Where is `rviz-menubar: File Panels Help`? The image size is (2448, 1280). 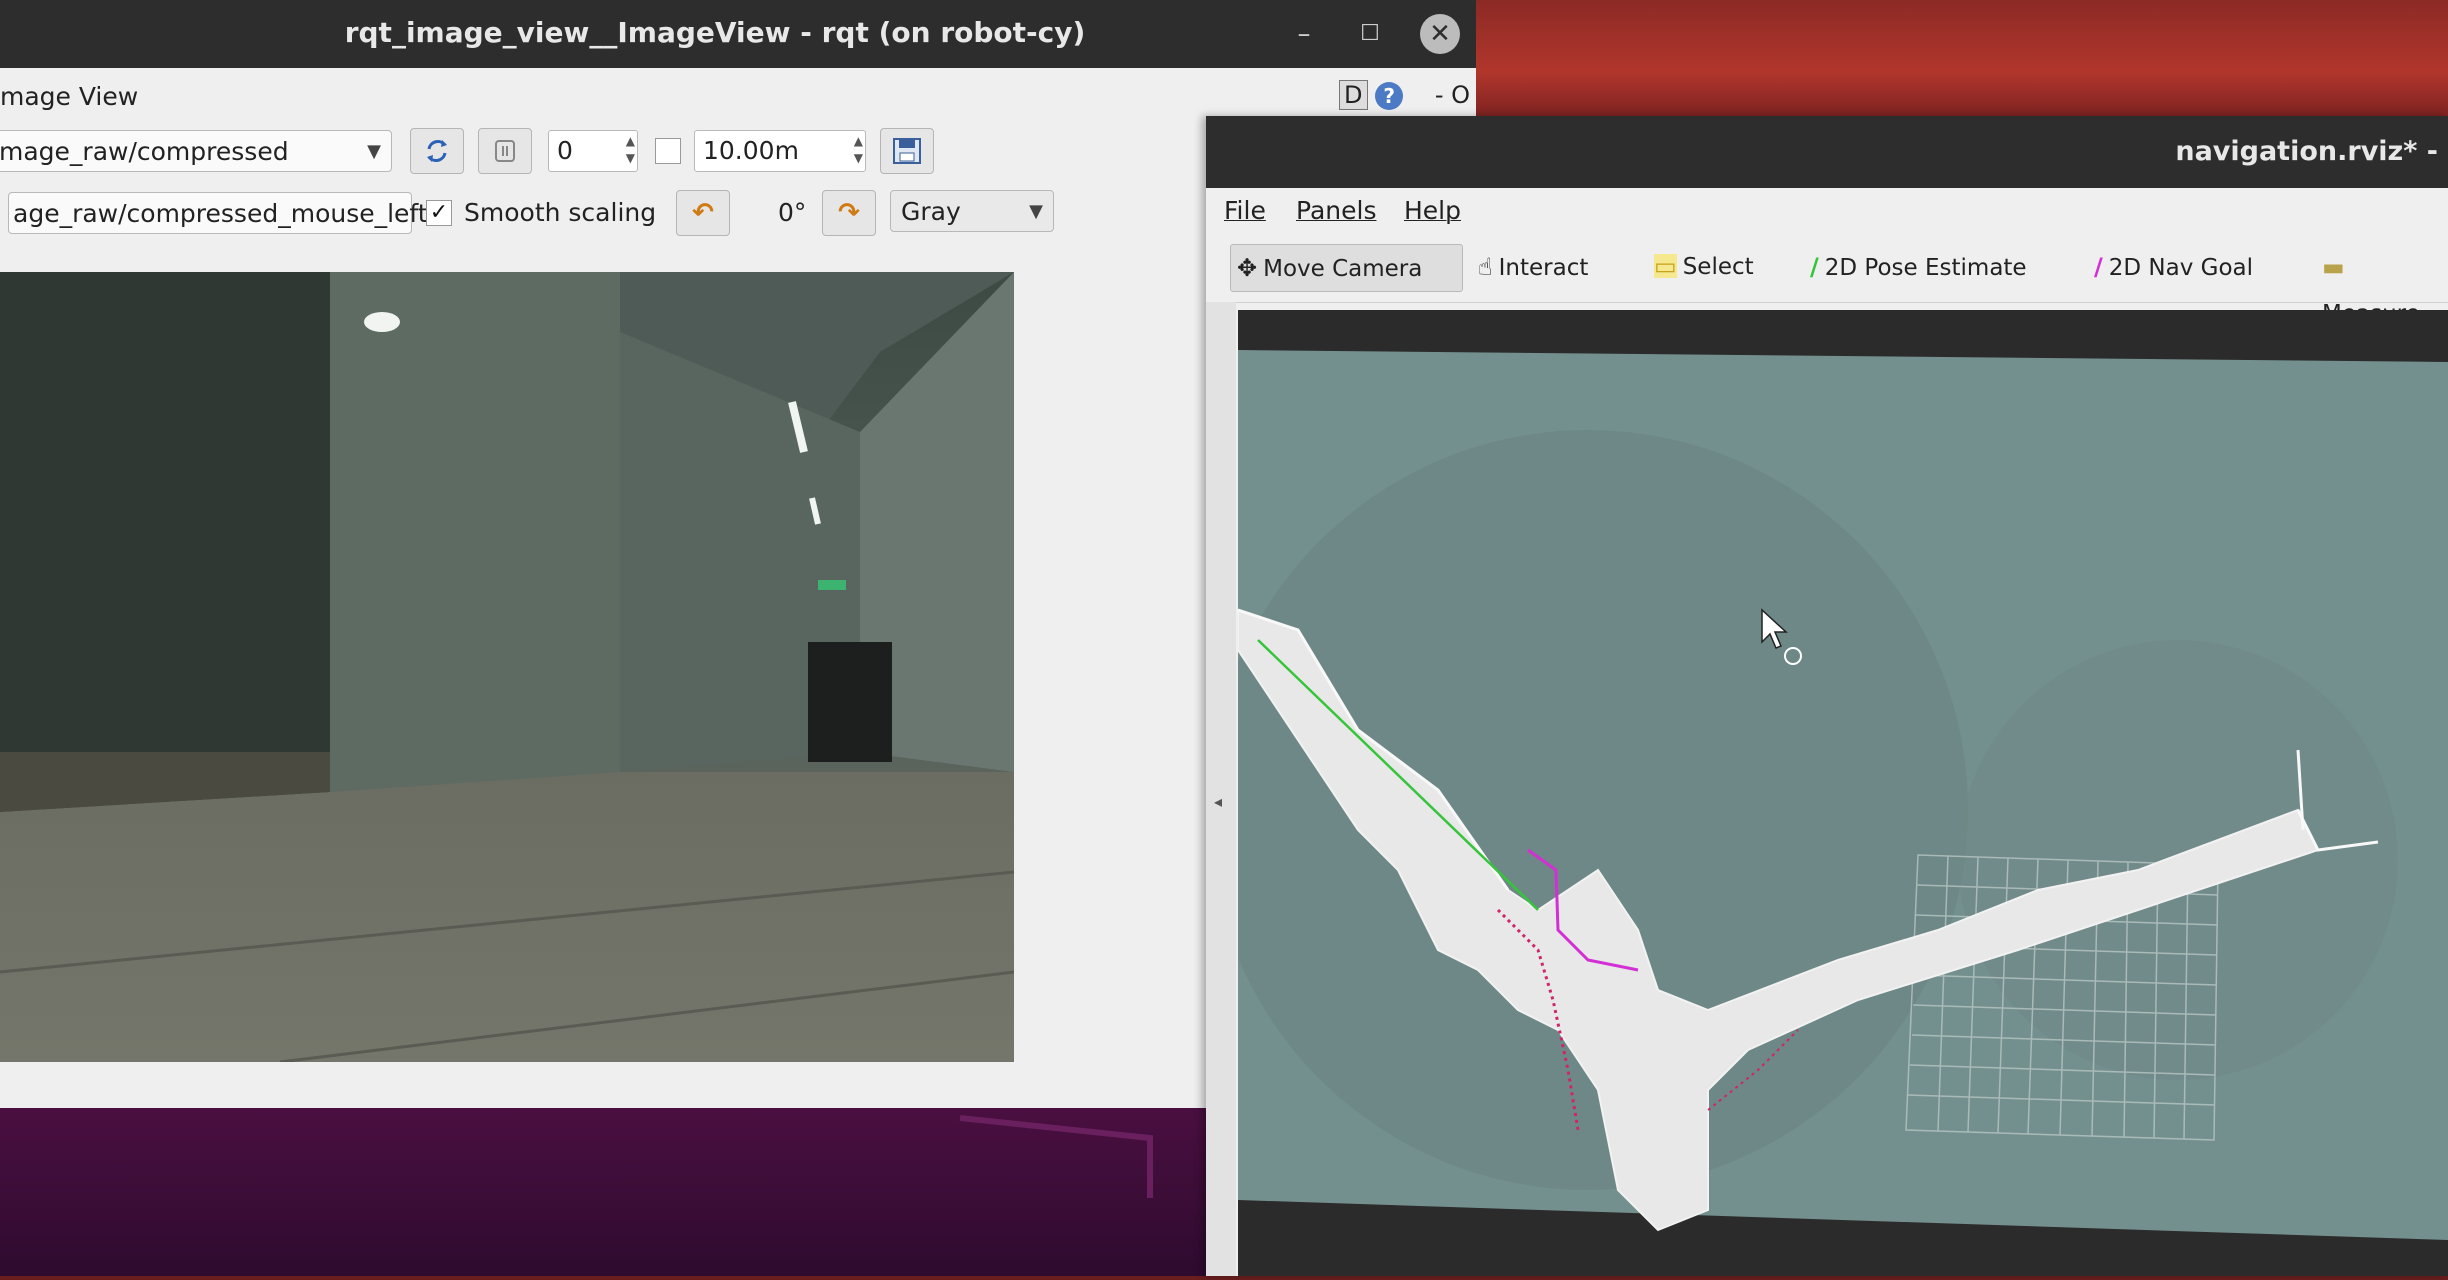 rviz-menubar: File Panels Help is located at coordinates (1827, 210).